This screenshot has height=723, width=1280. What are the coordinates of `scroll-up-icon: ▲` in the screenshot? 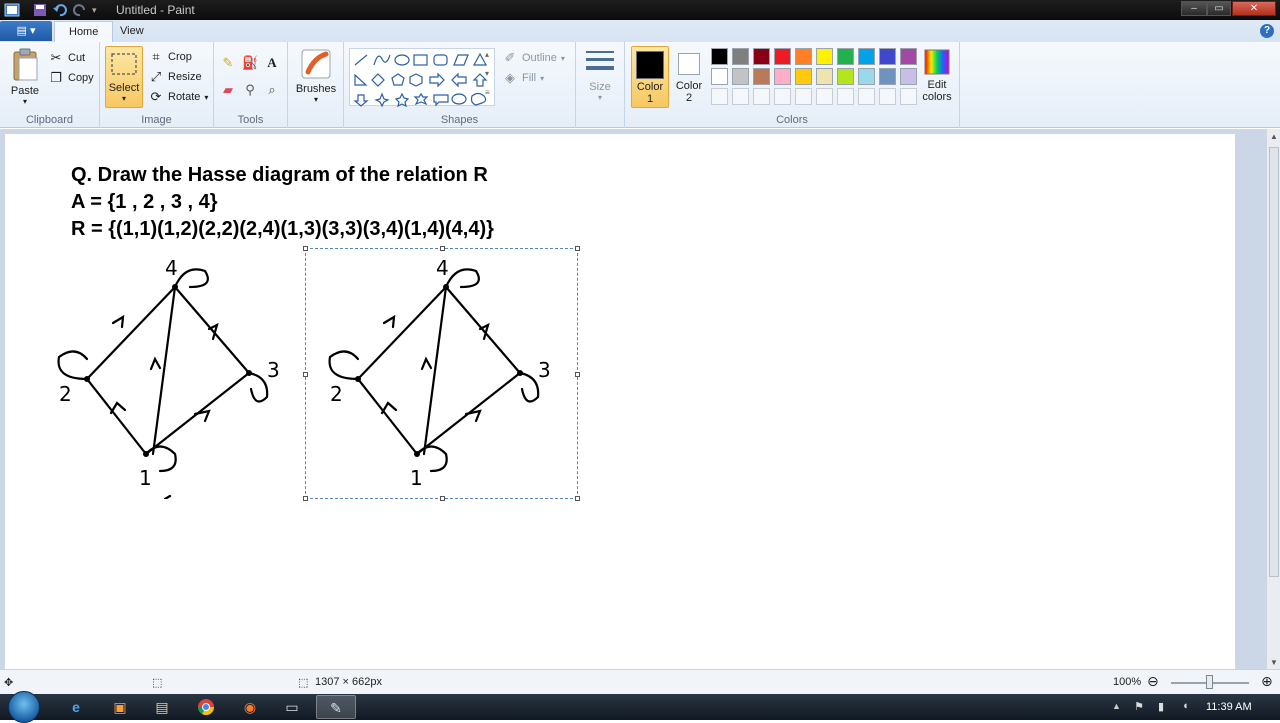 It's located at (1273, 136).